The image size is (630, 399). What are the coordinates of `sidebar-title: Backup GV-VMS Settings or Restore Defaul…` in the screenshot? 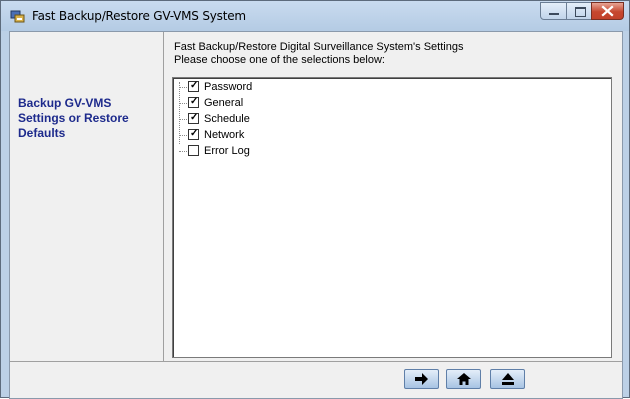 It's located at (73, 118).